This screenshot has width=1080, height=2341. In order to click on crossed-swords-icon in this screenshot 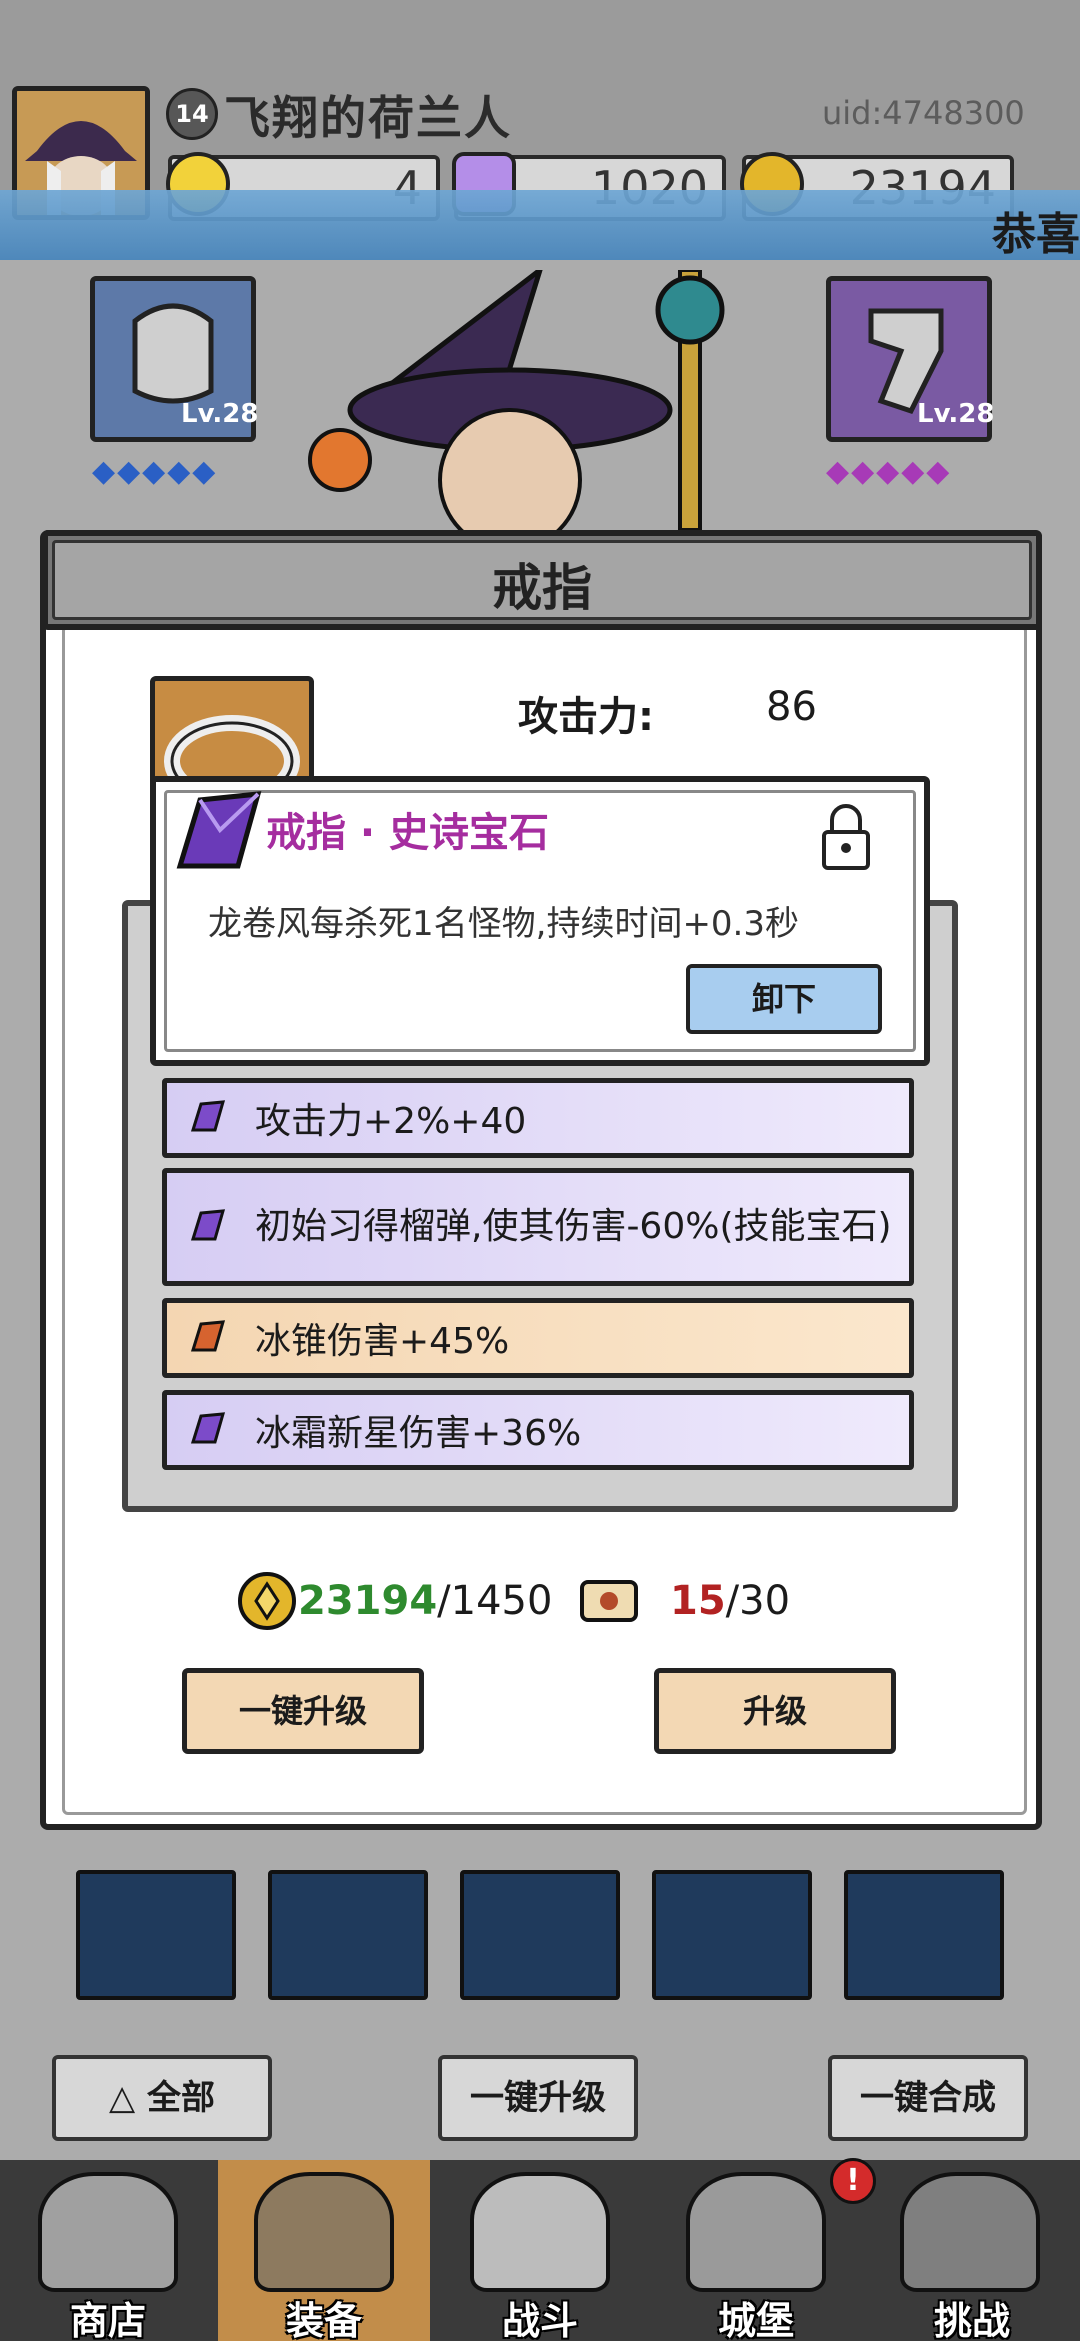, I will do `click(540, 2232)`.